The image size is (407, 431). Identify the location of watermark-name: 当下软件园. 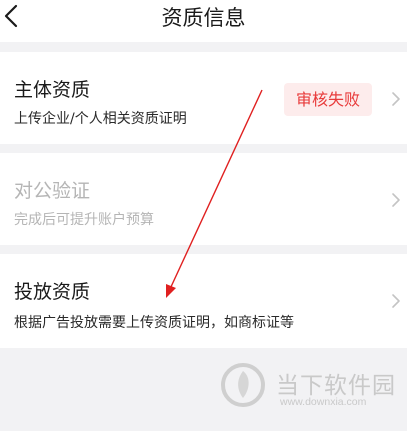
(336, 386).